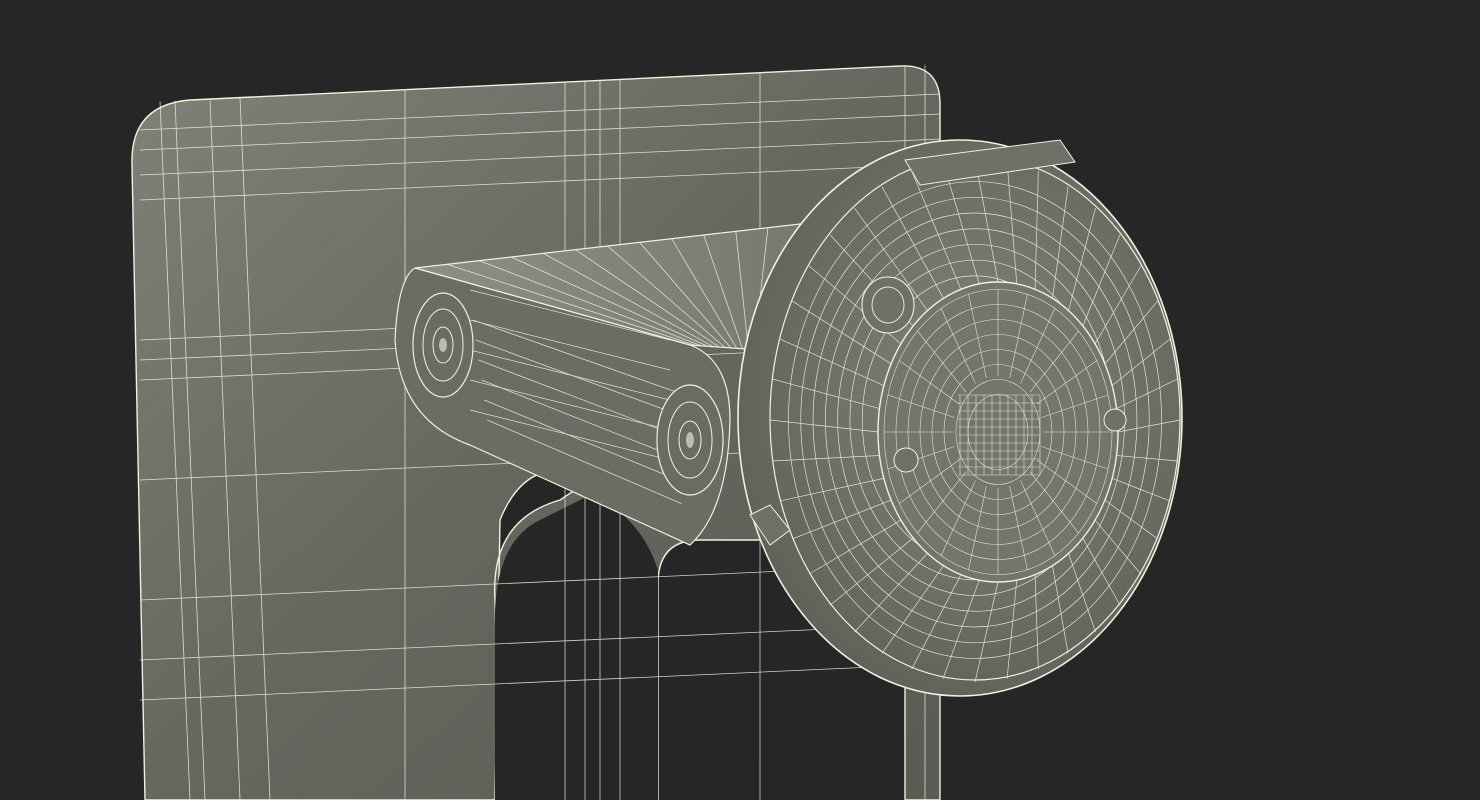 Image resolution: width=1480 pixels, height=800 pixels. What do you see at coordinates (690, 440) in the screenshot?
I see `arm-pivot-right` at bounding box center [690, 440].